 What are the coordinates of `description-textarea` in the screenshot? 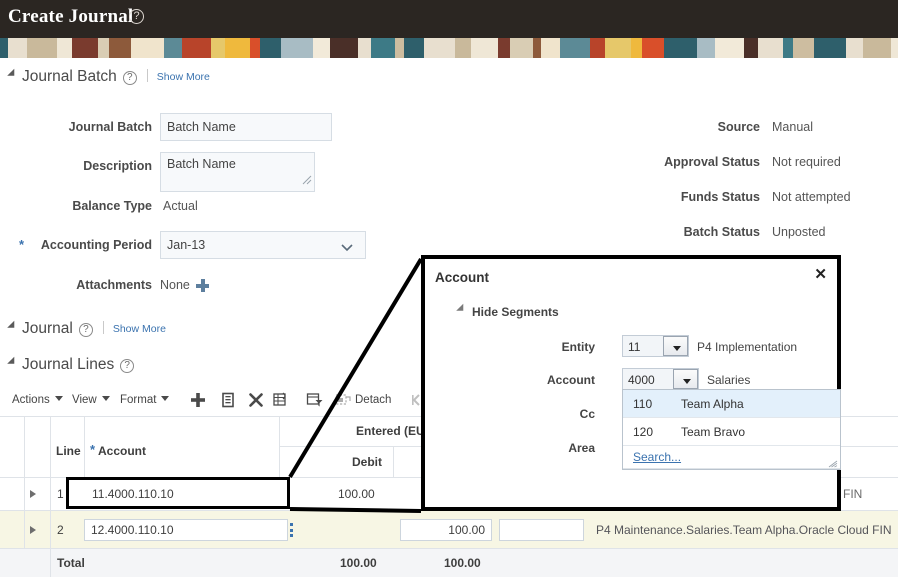 It's located at (237, 172).